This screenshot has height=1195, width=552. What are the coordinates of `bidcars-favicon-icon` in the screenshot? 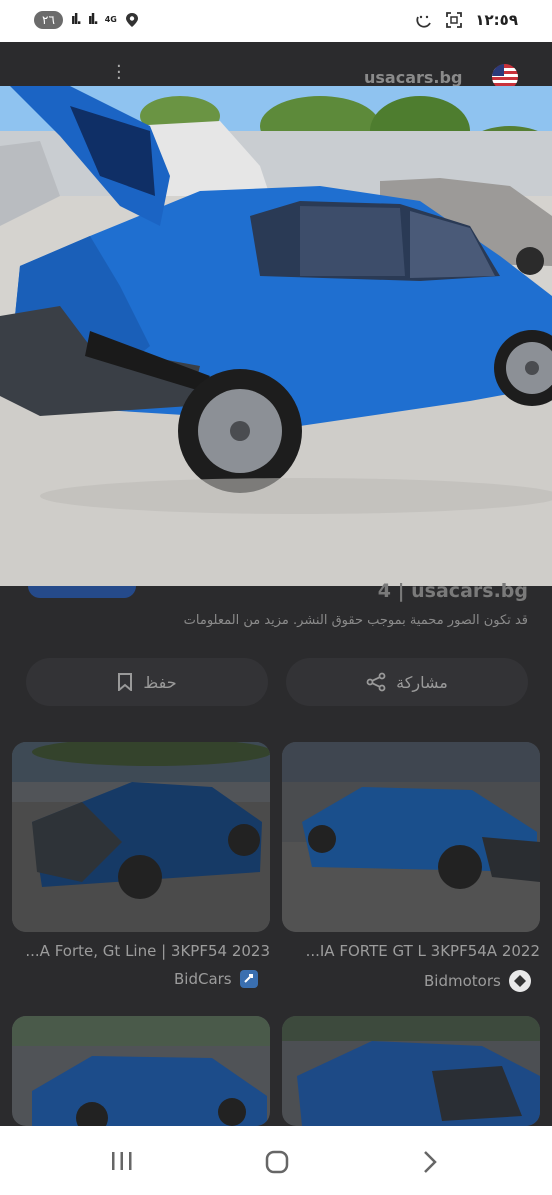 It's located at (248, 979).